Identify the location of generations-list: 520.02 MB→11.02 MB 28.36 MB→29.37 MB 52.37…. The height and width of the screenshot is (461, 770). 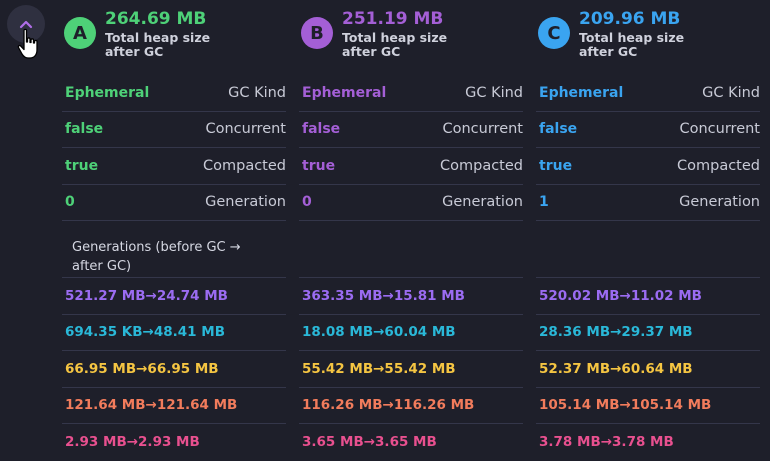
(648, 349).